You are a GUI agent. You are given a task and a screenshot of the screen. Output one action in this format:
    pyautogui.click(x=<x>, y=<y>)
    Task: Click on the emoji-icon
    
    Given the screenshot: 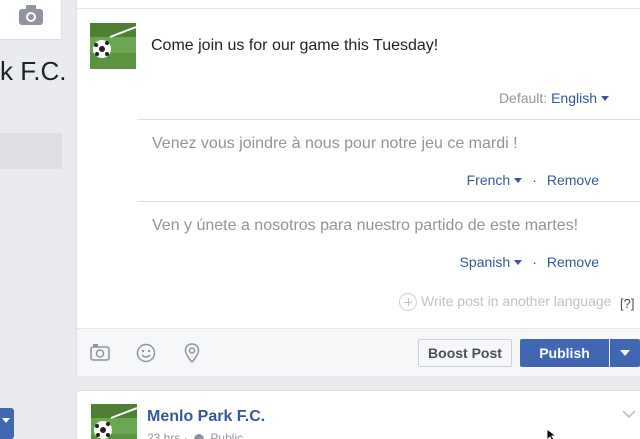 What is the action you would take?
    pyautogui.click(x=146, y=355)
    